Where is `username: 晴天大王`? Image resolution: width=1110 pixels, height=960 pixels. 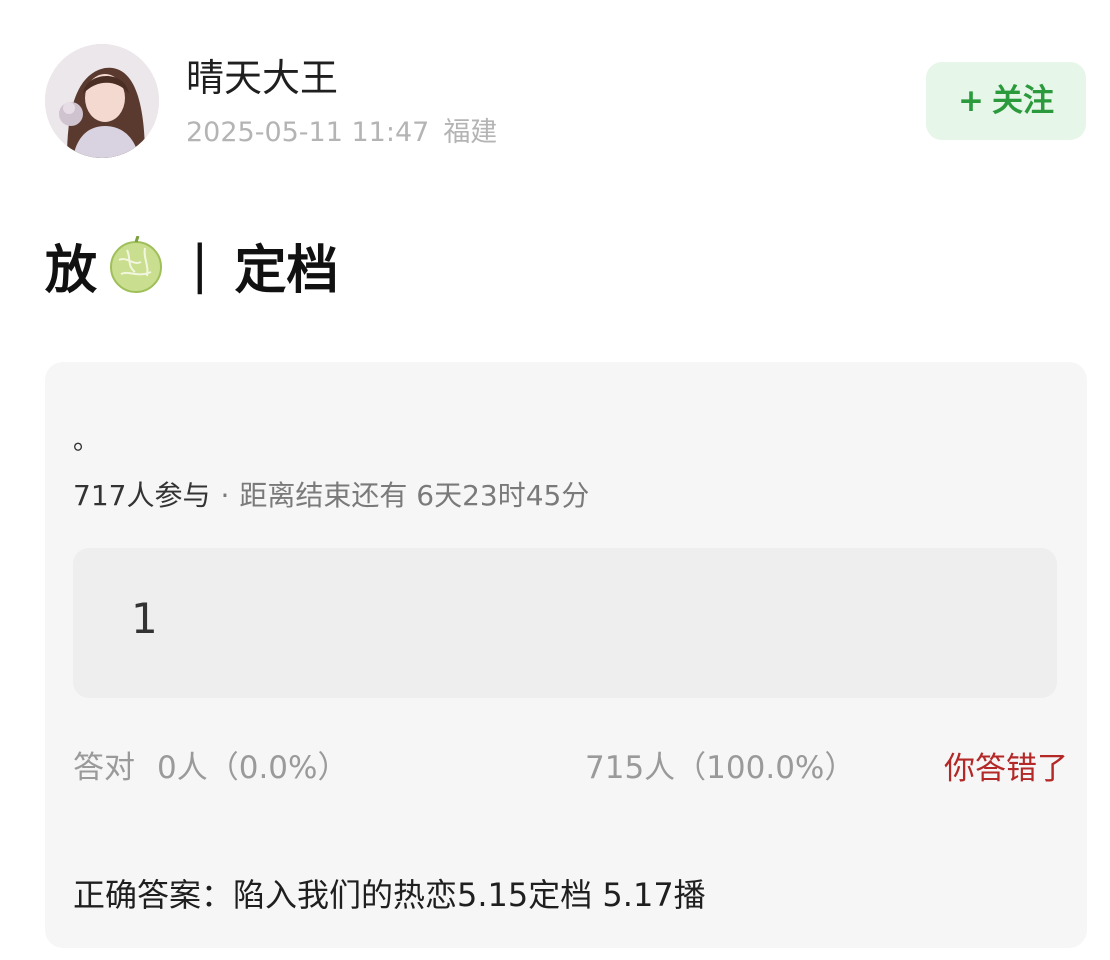
username: 晴天大王 is located at coordinates (262, 78).